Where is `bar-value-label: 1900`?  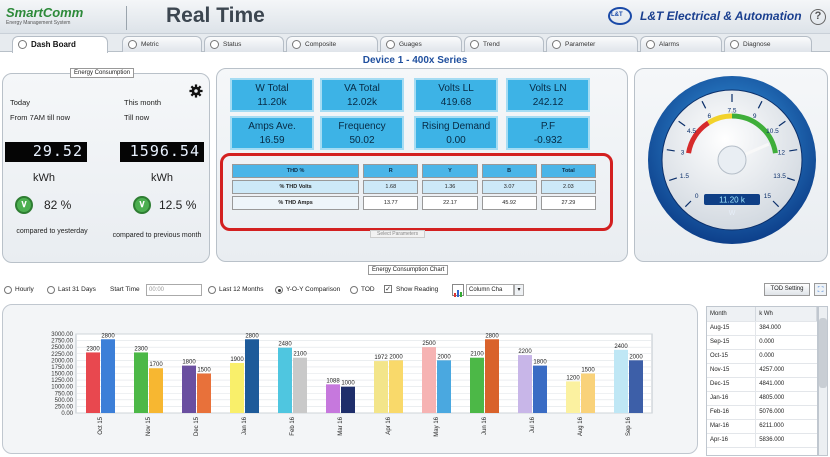
bar-value-label: 1900 is located at coordinates (237, 360).